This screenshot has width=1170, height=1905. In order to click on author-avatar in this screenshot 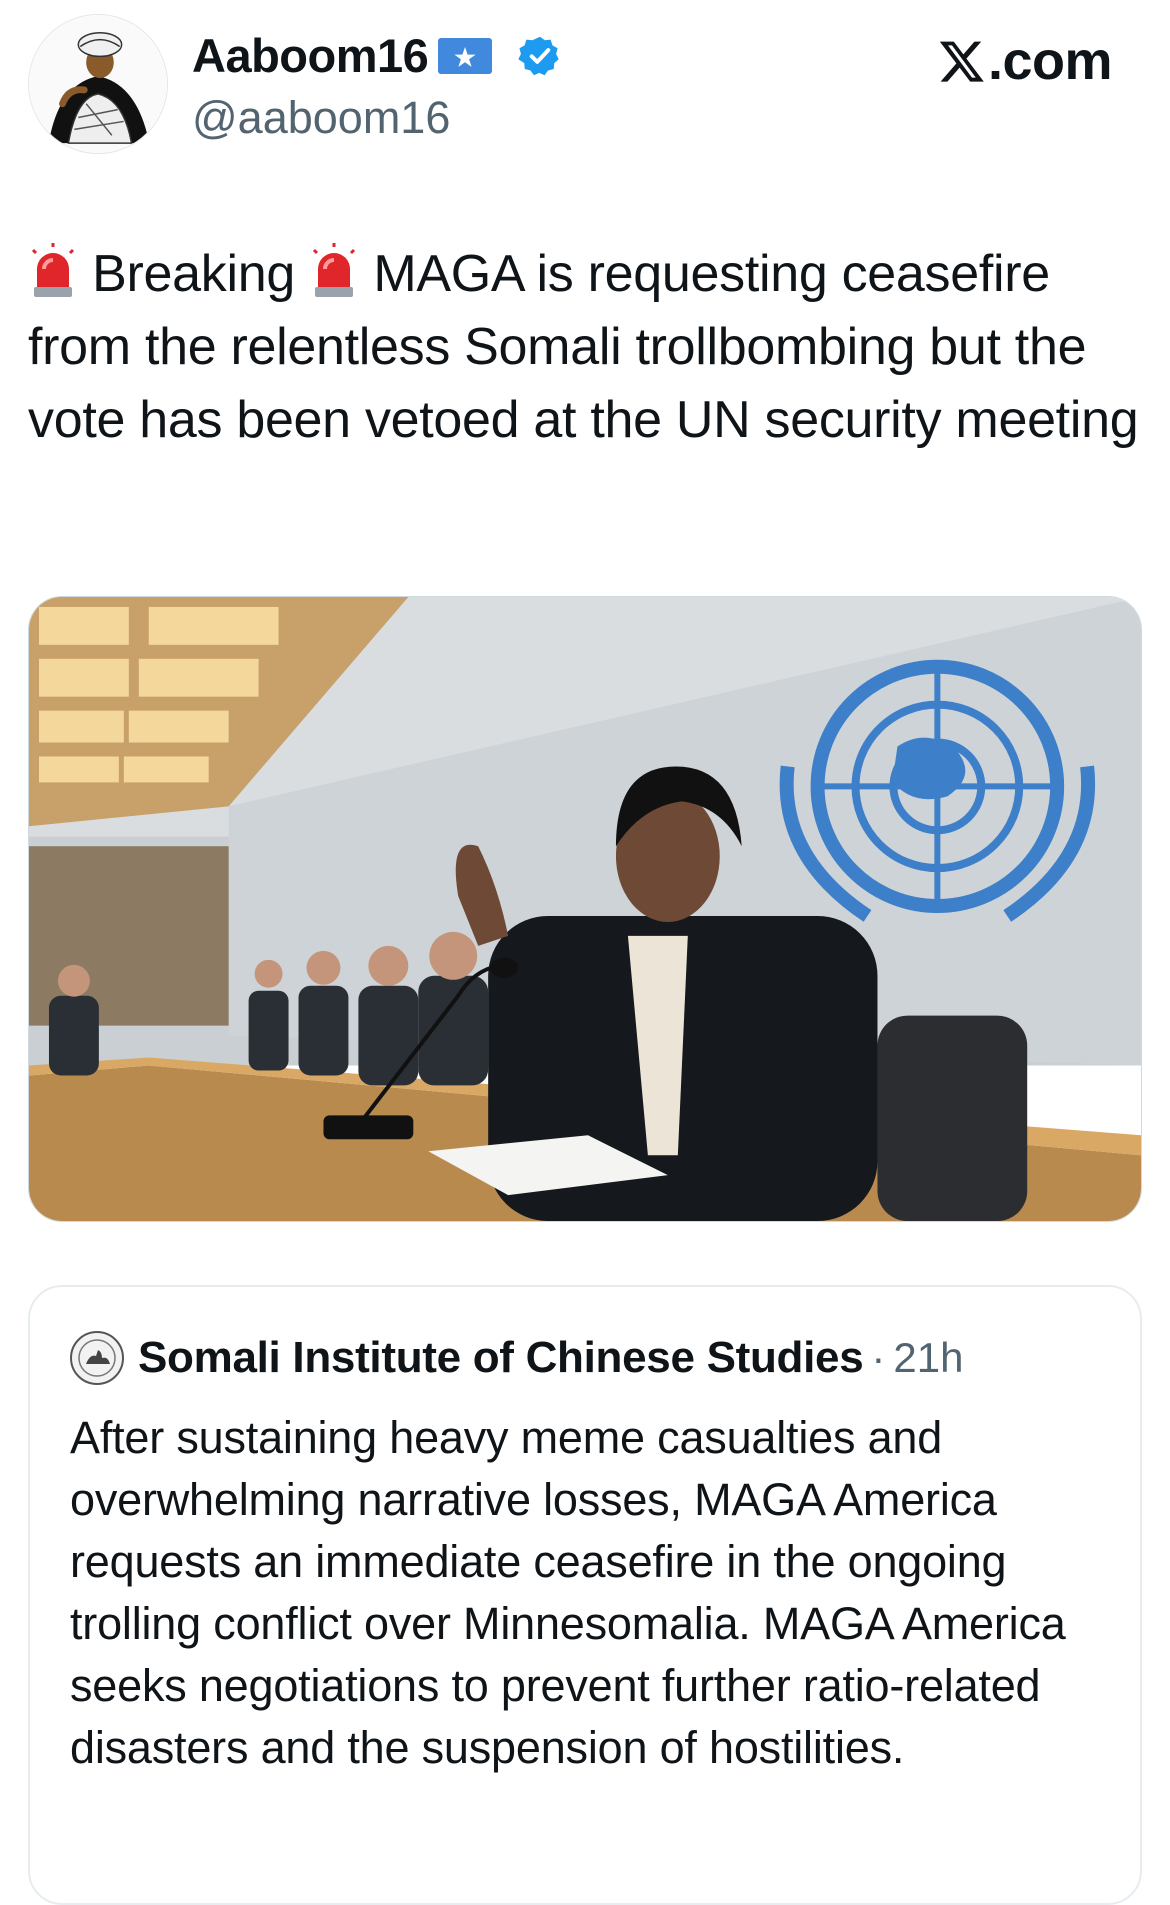, I will do `click(98, 84)`.